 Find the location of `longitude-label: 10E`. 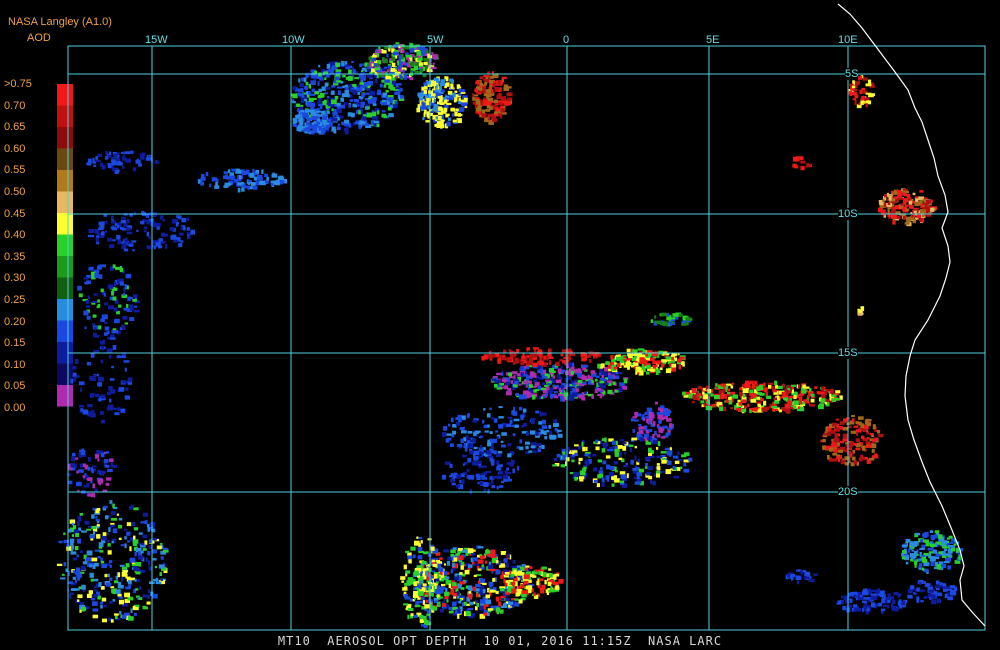

longitude-label: 10E is located at coordinates (848, 40).